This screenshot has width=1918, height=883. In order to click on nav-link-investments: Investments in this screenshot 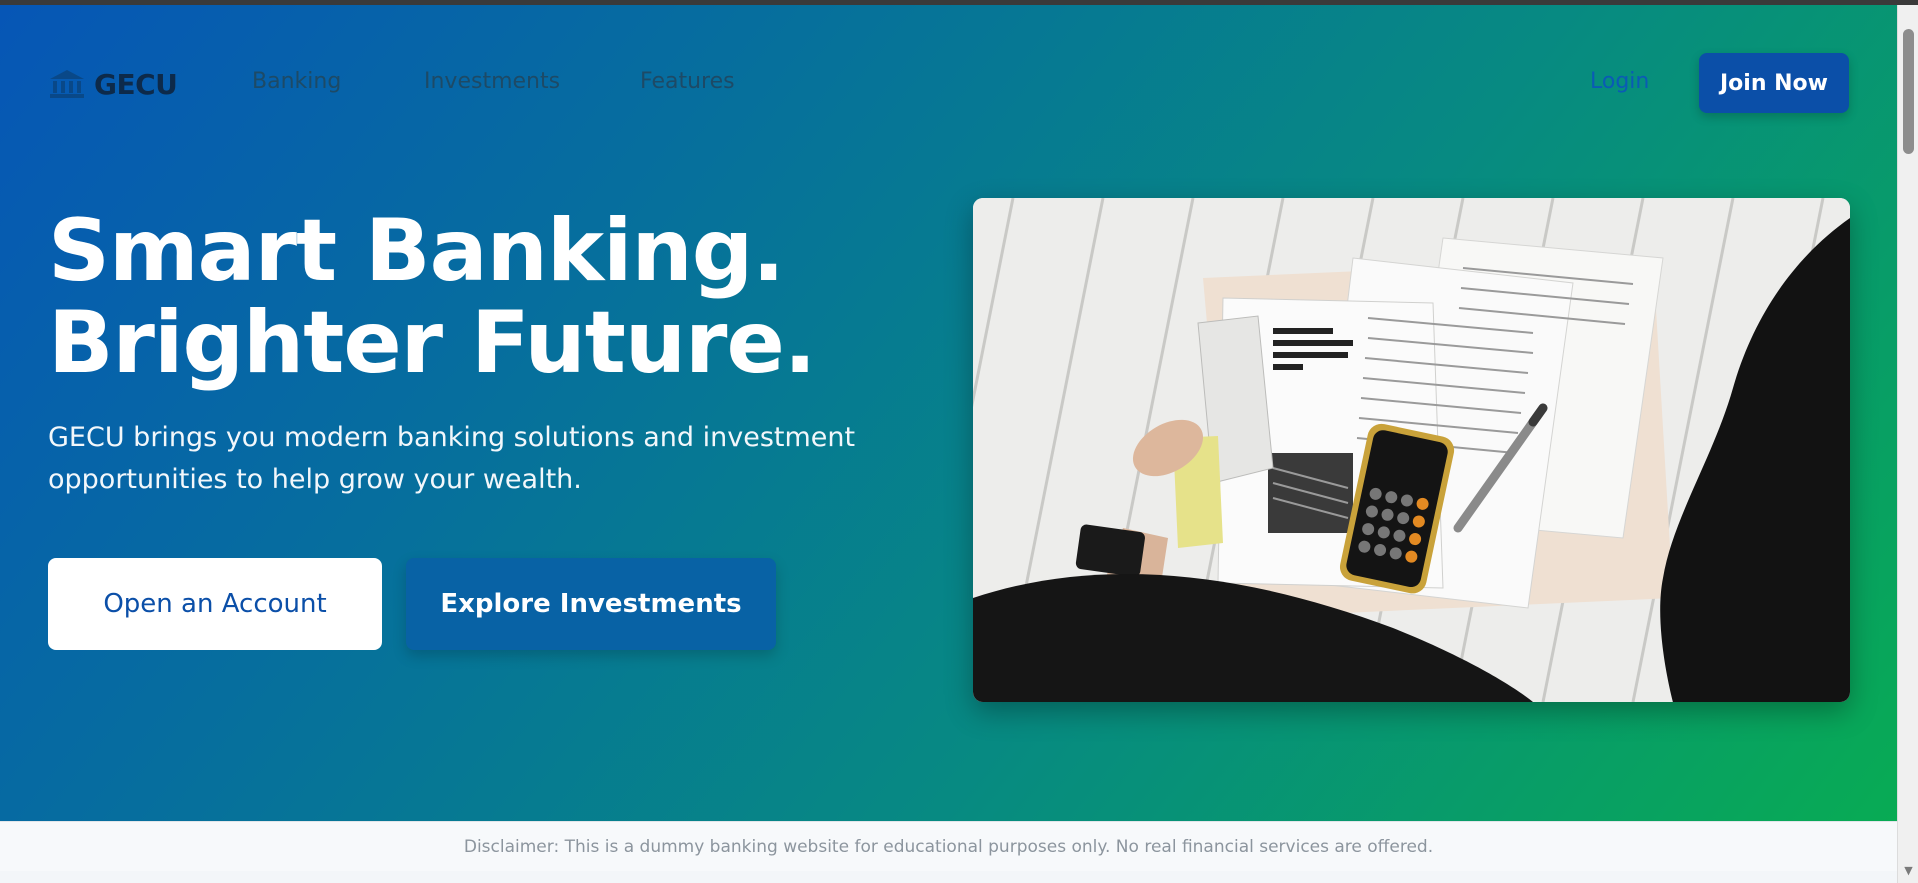, I will do `click(492, 81)`.